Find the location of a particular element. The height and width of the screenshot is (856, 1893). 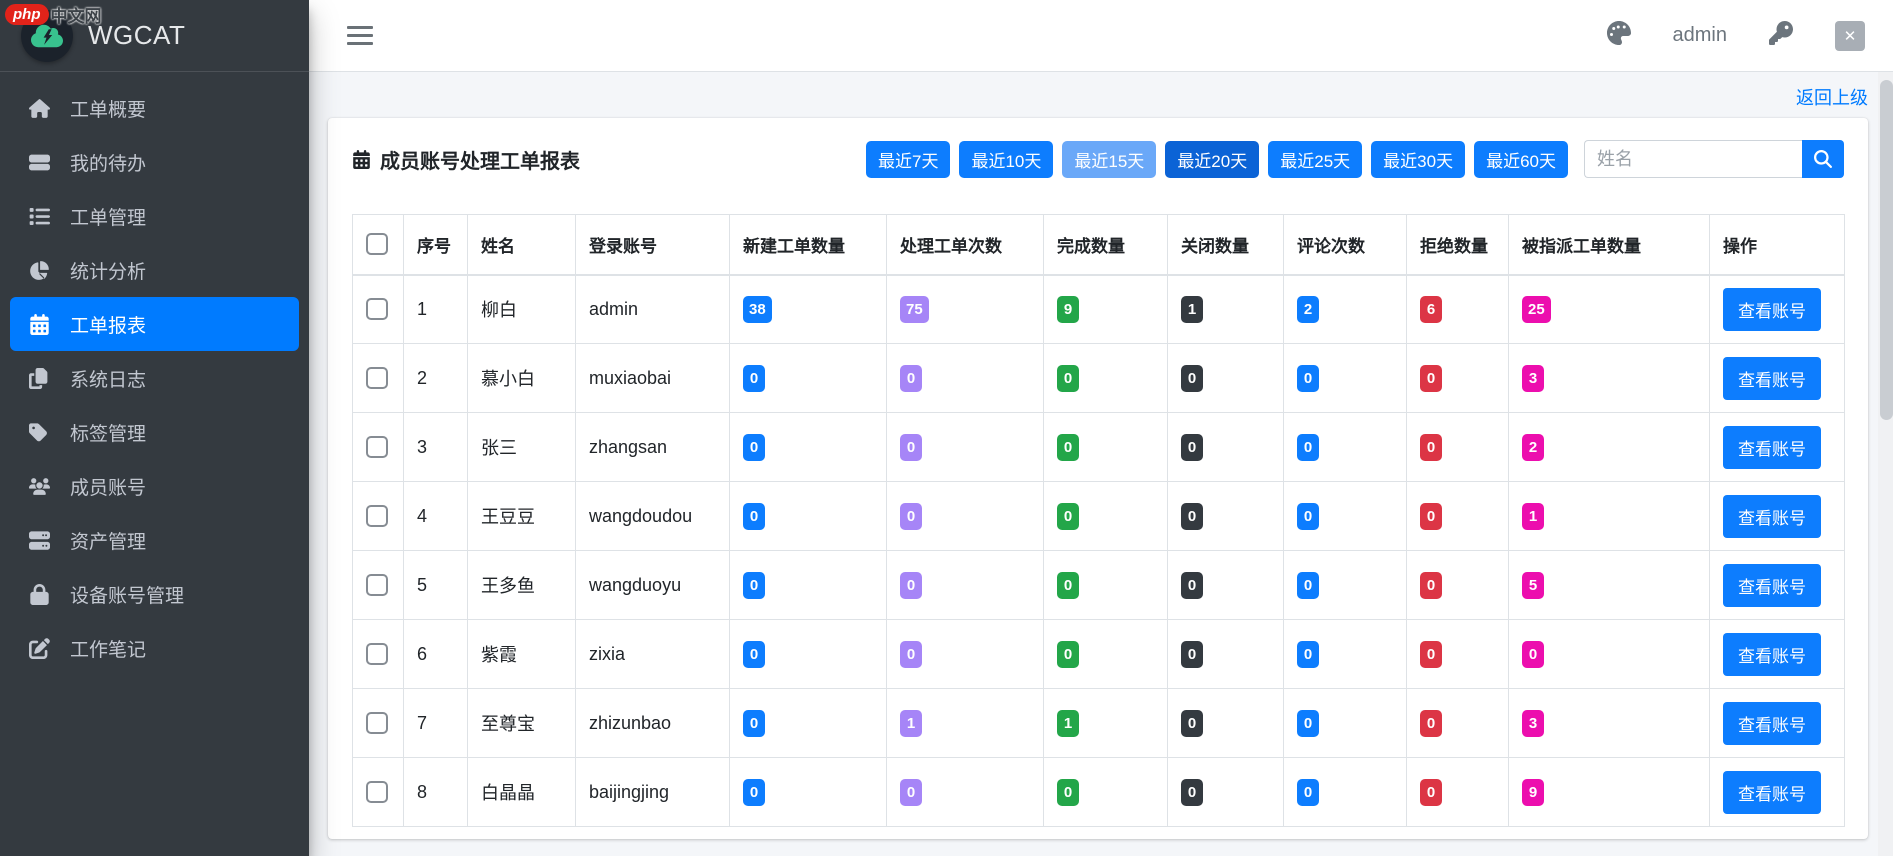

users-icon is located at coordinates (39, 486).